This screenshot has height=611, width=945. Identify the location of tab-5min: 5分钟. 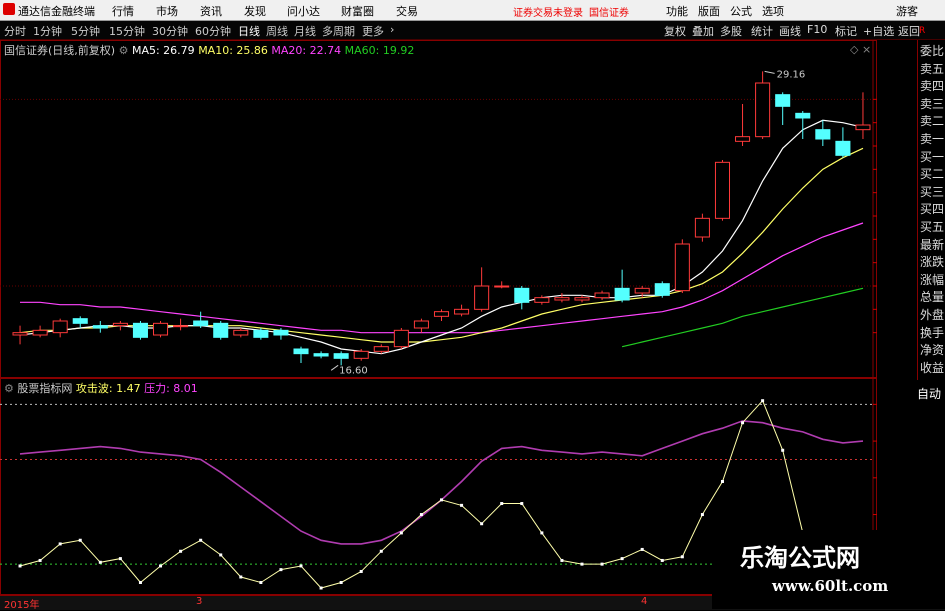
(85, 31).